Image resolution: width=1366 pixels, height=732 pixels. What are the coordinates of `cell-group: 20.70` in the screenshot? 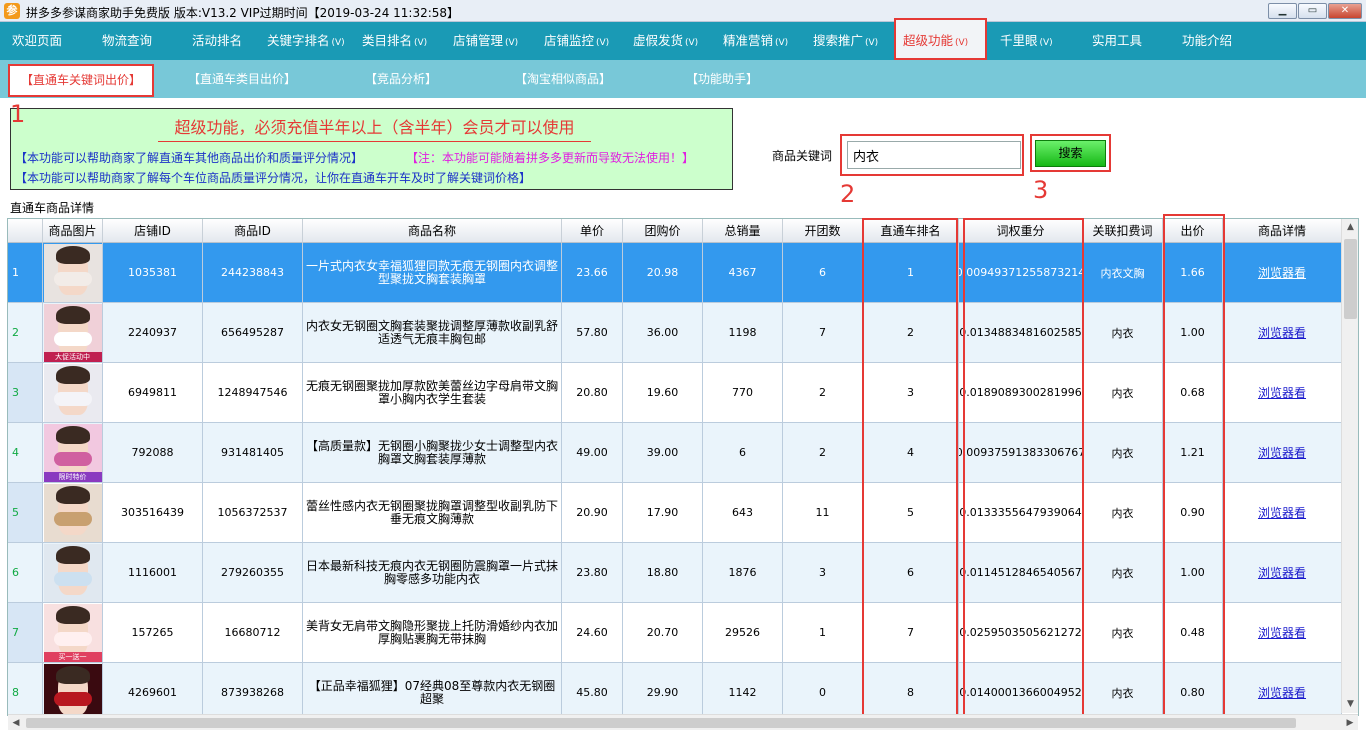 It's located at (663, 633).